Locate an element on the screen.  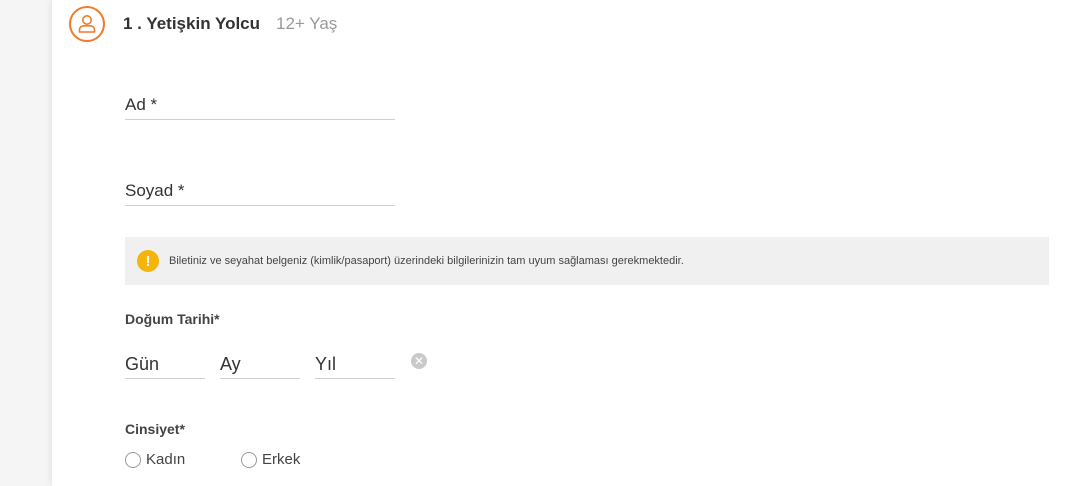
user-icon is located at coordinates (87, 24).